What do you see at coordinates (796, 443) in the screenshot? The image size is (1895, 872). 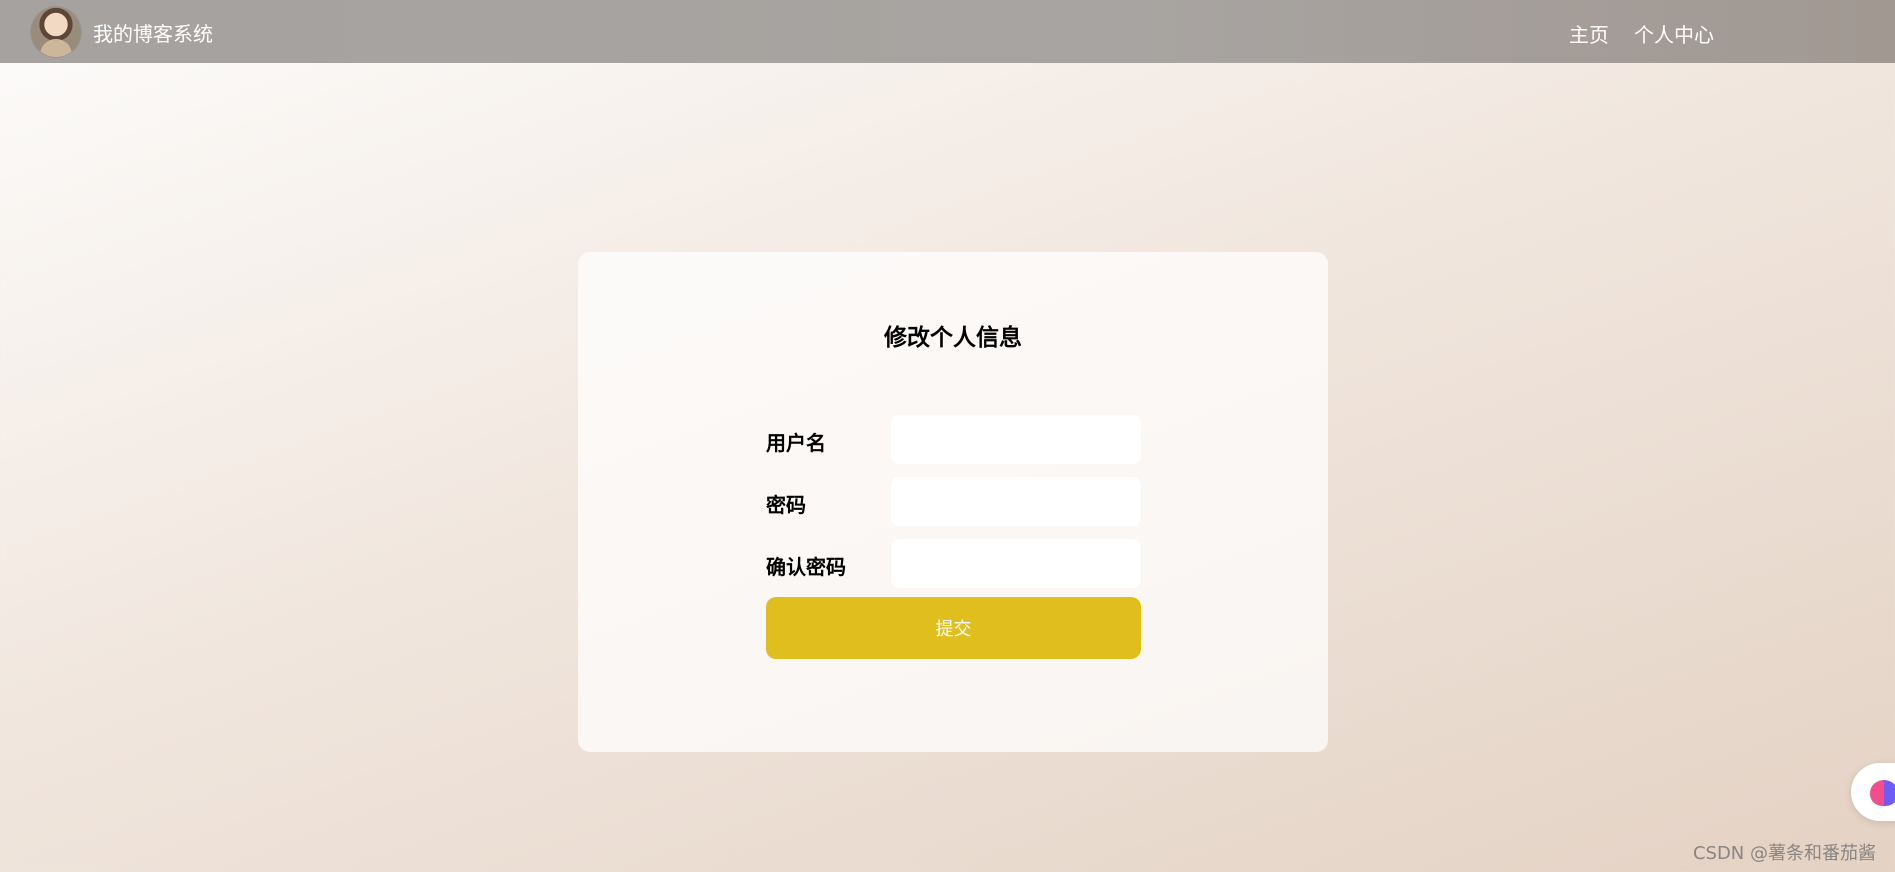 I see `username-label: 用户名` at bounding box center [796, 443].